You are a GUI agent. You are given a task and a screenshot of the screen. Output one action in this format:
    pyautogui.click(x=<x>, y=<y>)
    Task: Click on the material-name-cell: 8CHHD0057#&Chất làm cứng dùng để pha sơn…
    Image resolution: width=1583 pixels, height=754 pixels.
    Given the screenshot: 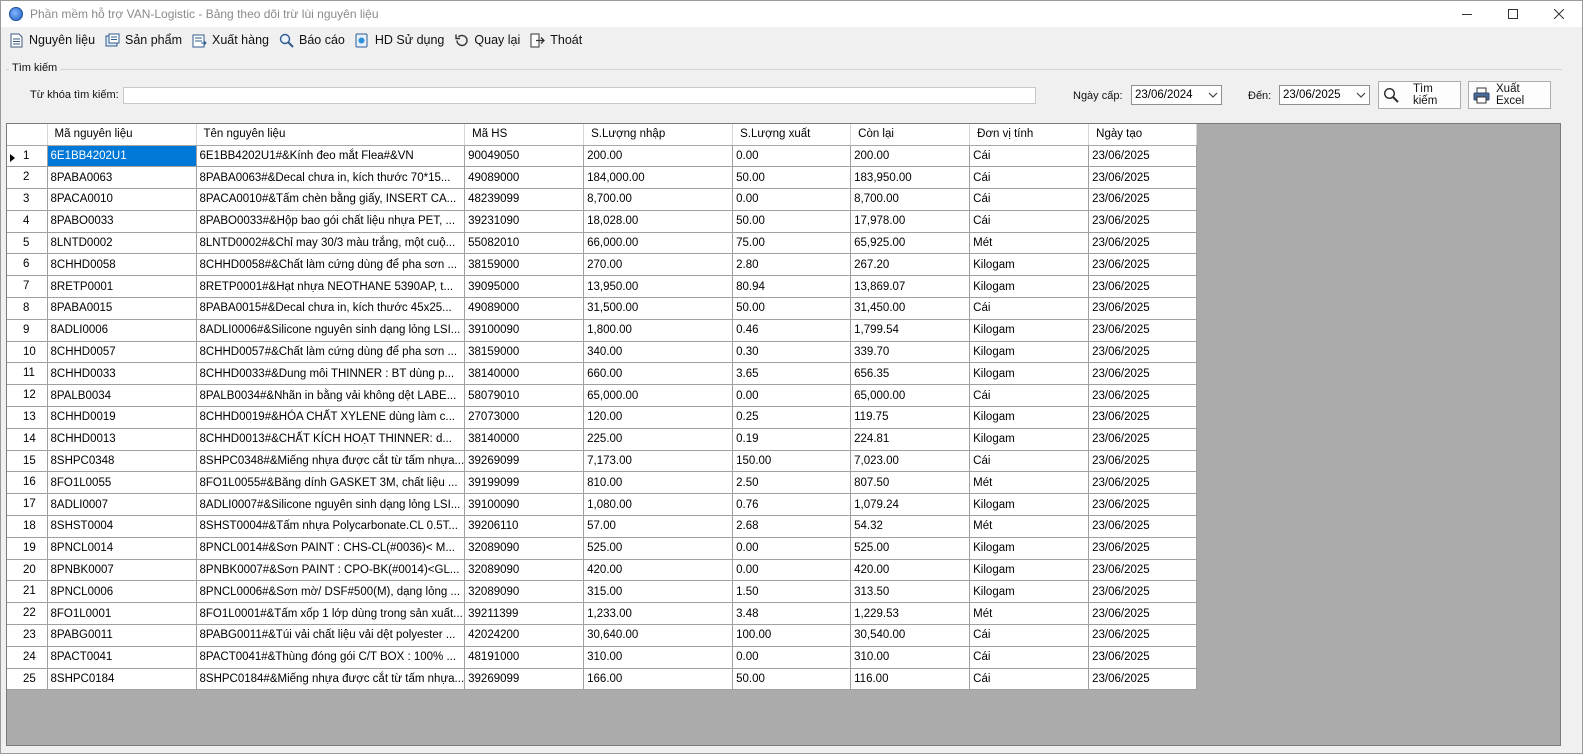 What is the action you would take?
    pyautogui.click(x=331, y=352)
    